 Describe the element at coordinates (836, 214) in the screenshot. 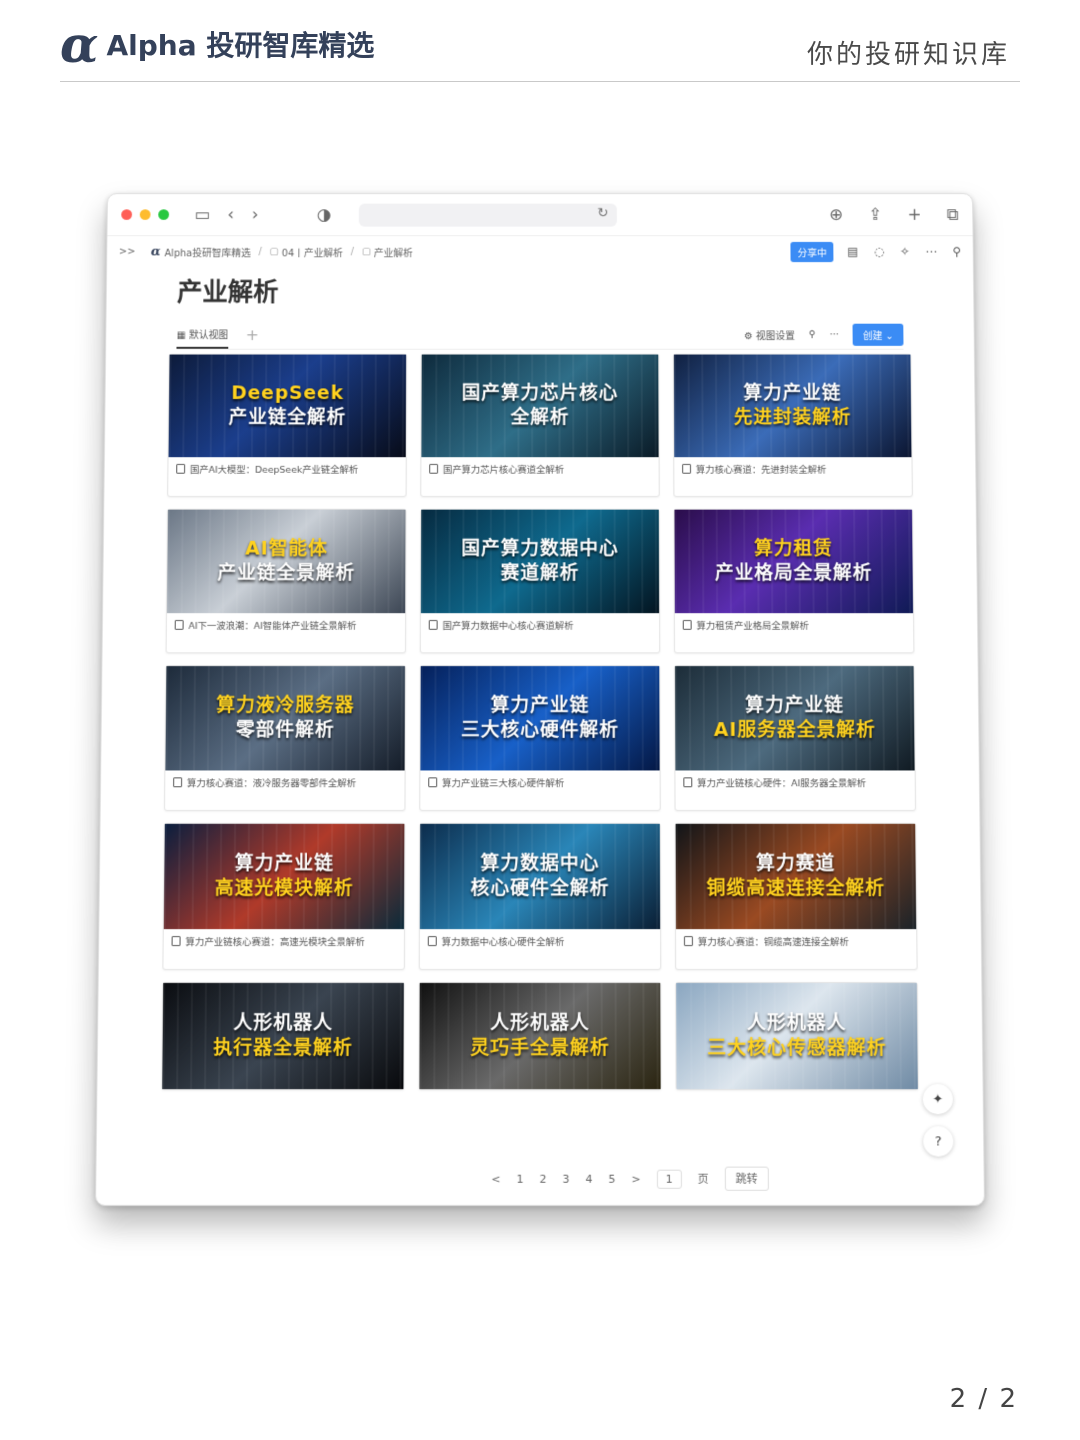

I see `download-icon: ⊕` at that location.